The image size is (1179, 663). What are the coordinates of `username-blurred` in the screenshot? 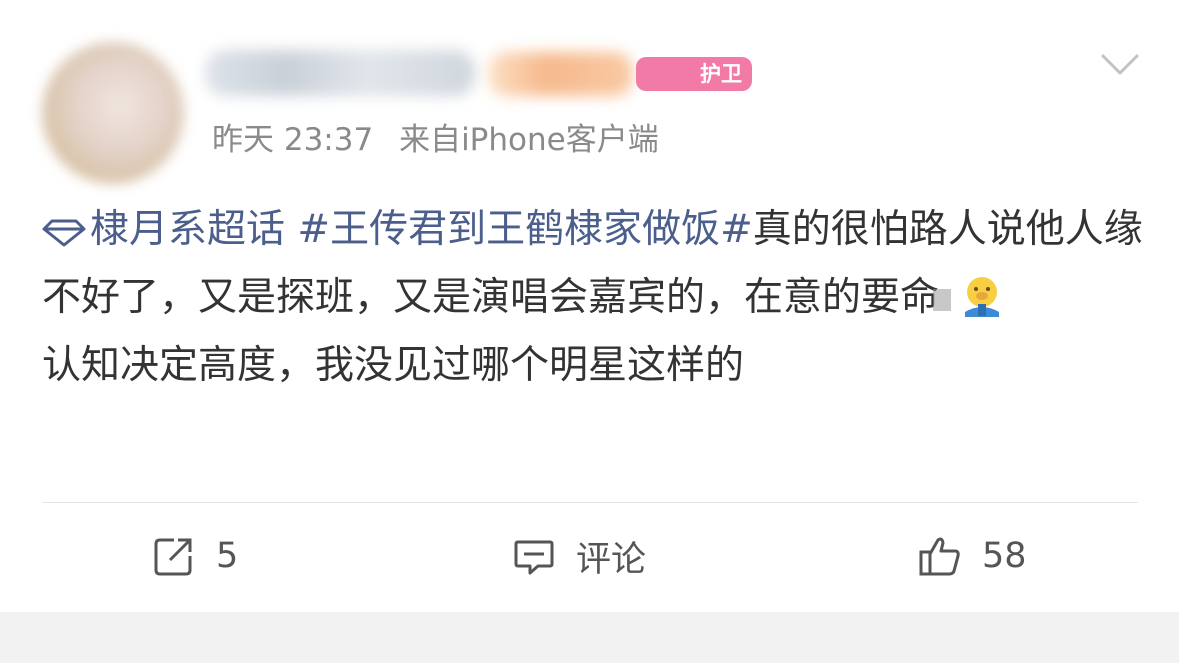 It's located at (340, 73).